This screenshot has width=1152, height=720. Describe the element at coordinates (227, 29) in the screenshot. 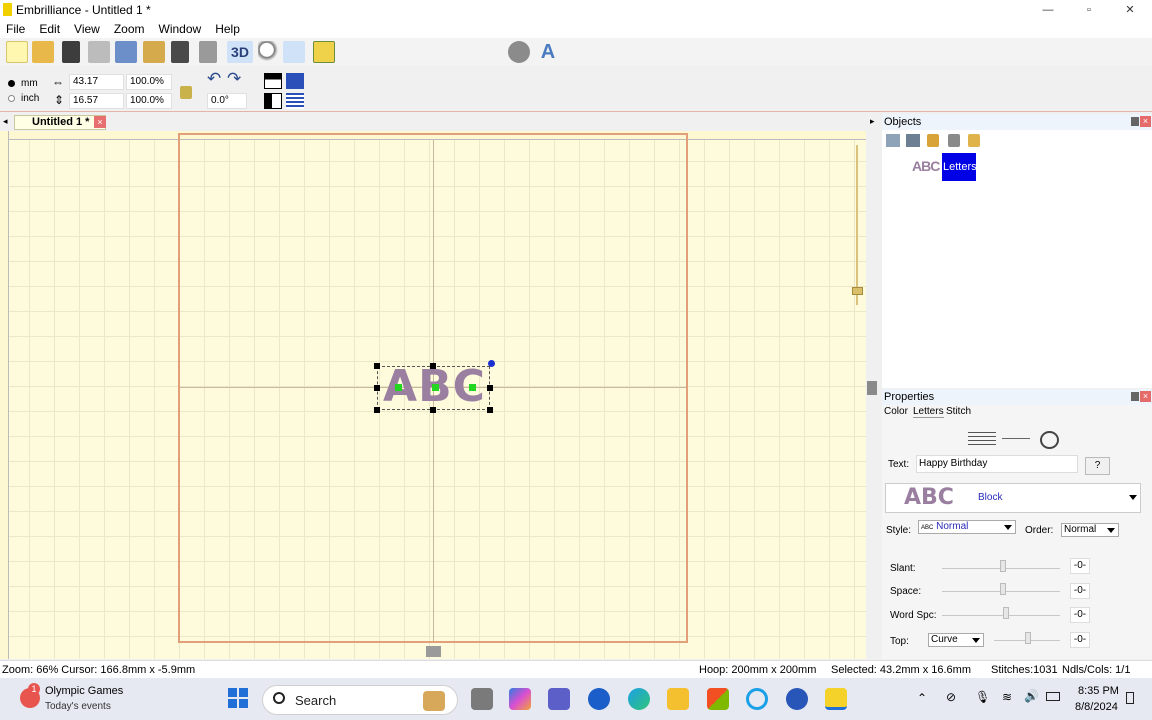

I see `menu-help: Help` at that location.